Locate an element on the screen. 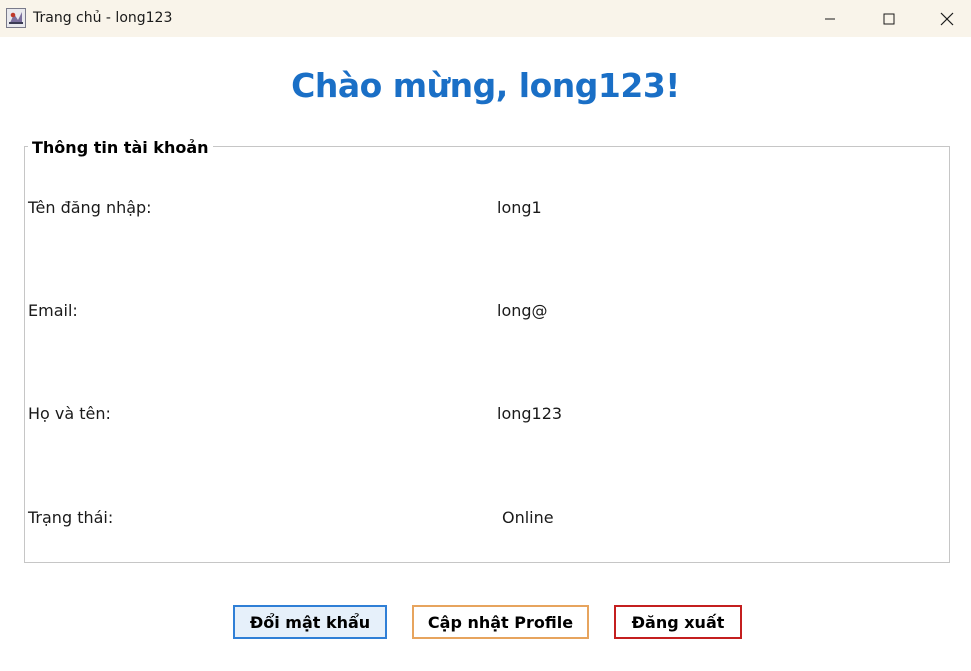 The image size is (971, 671). fullname-label: Họ và tên: is located at coordinates (69, 413).